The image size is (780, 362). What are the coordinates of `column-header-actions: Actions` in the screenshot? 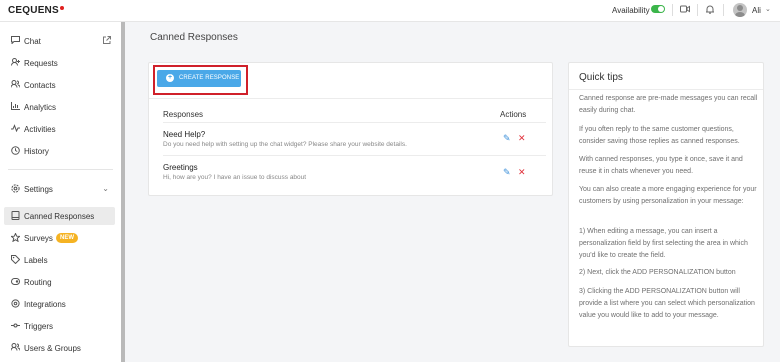 It's located at (513, 114).